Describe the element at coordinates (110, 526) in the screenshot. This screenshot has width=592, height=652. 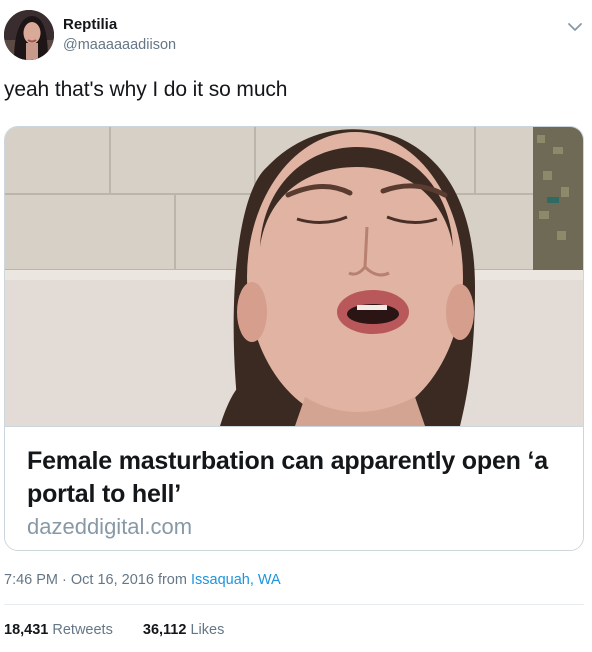
I see `card-domain: dazeddigital.com` at that location.